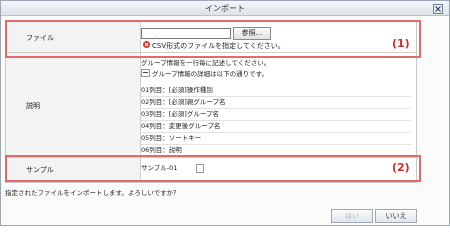 This screenshot has width=450, height=240. I want to click on no-button: いいえ, so click(396, 216).